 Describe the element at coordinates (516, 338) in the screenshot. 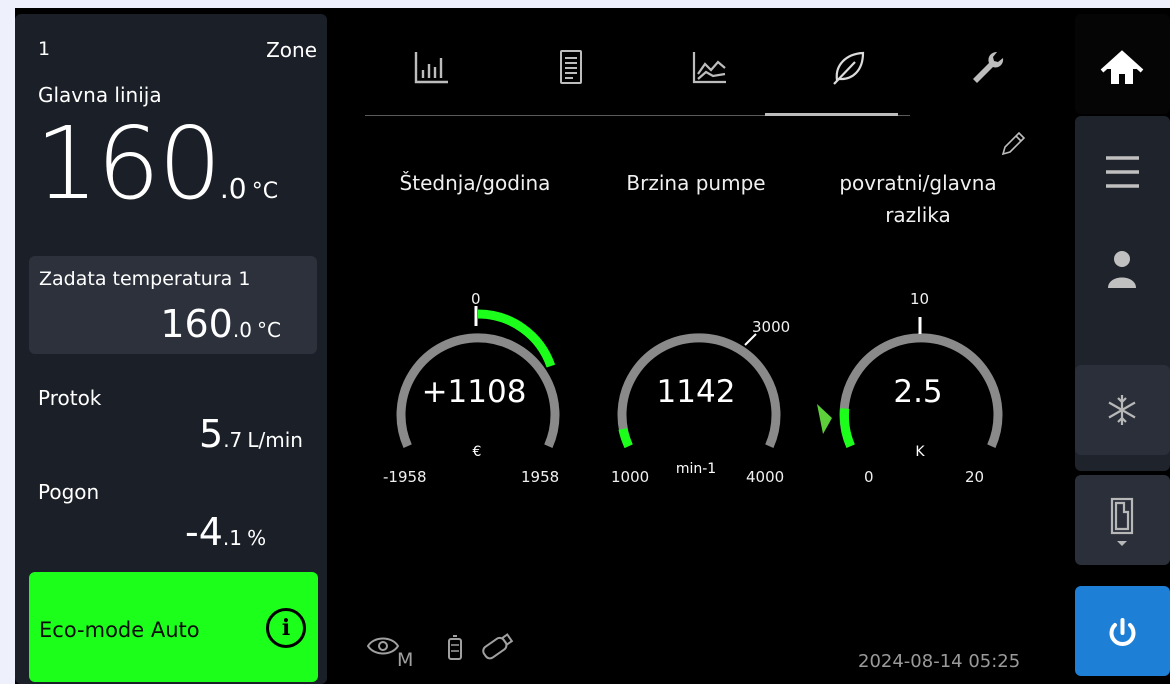

I see `gauge-savings-fill` at that location.